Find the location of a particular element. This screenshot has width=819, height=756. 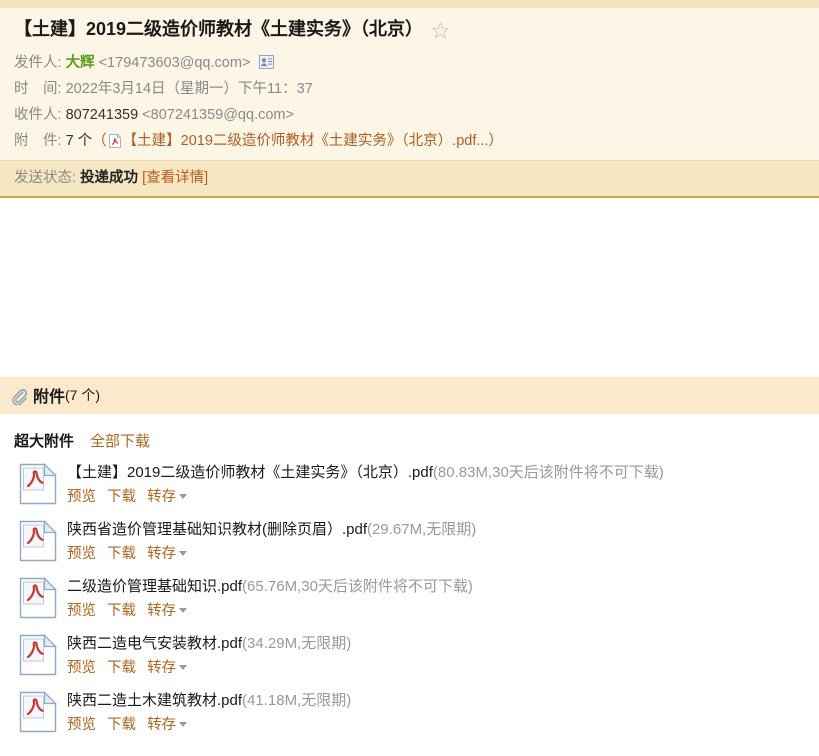

attachment-kind-label: 超大附件 is located at coordinates (44, 441).